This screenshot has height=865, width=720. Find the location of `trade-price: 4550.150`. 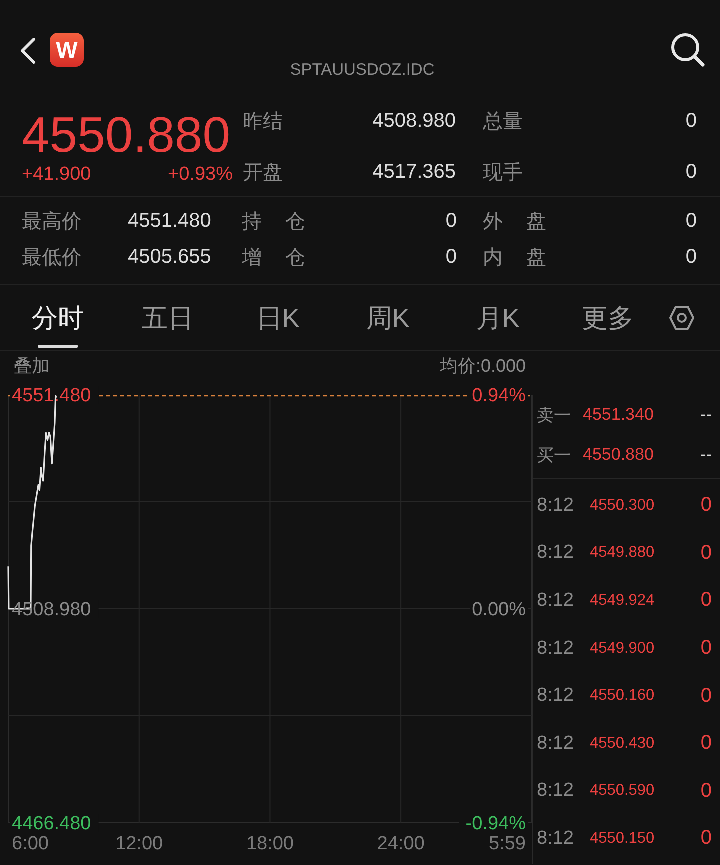

trade-price: 4550.150 is located at coordinates (623, 839).